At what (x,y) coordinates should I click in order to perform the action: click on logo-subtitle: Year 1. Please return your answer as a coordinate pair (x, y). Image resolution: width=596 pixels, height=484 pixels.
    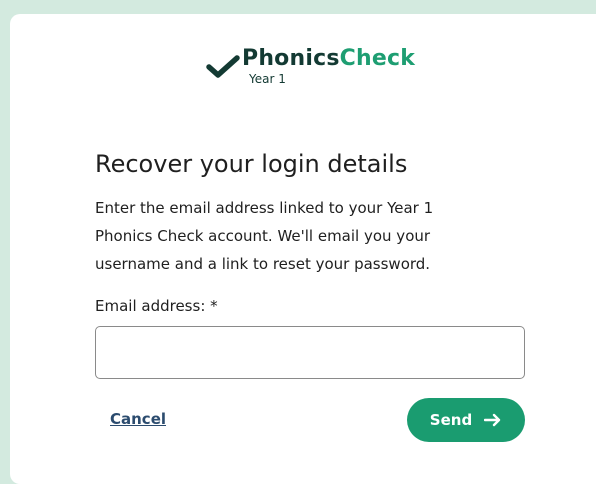
    Looking at the image, I should click on (267, 79).